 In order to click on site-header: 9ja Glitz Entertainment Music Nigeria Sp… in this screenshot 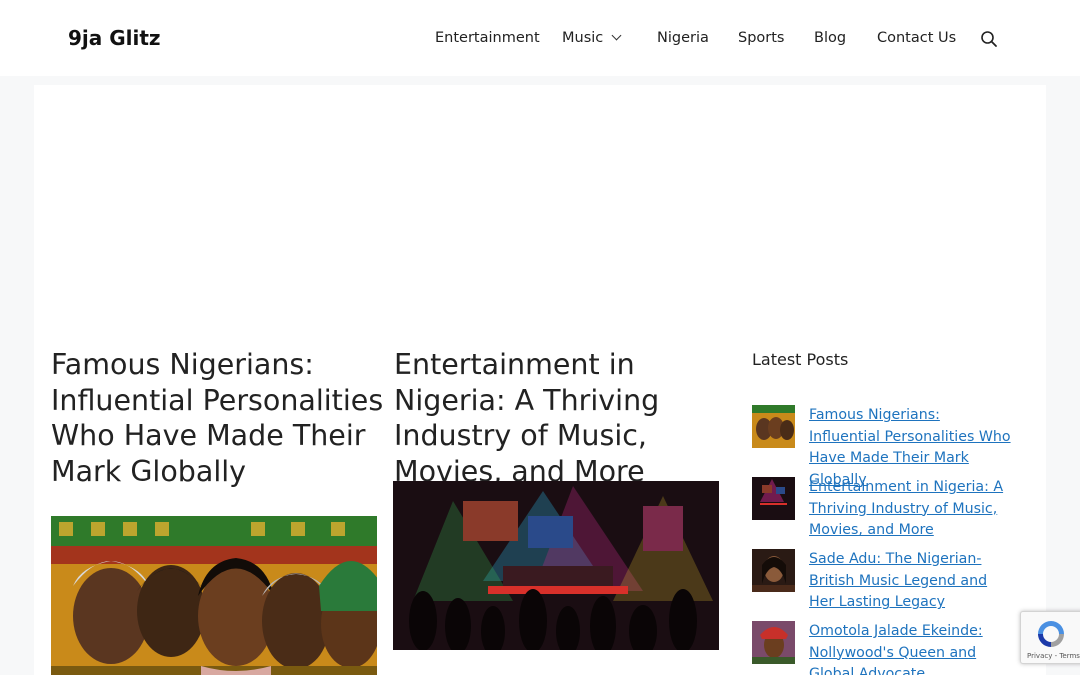, I will do `click(540, 38)`.